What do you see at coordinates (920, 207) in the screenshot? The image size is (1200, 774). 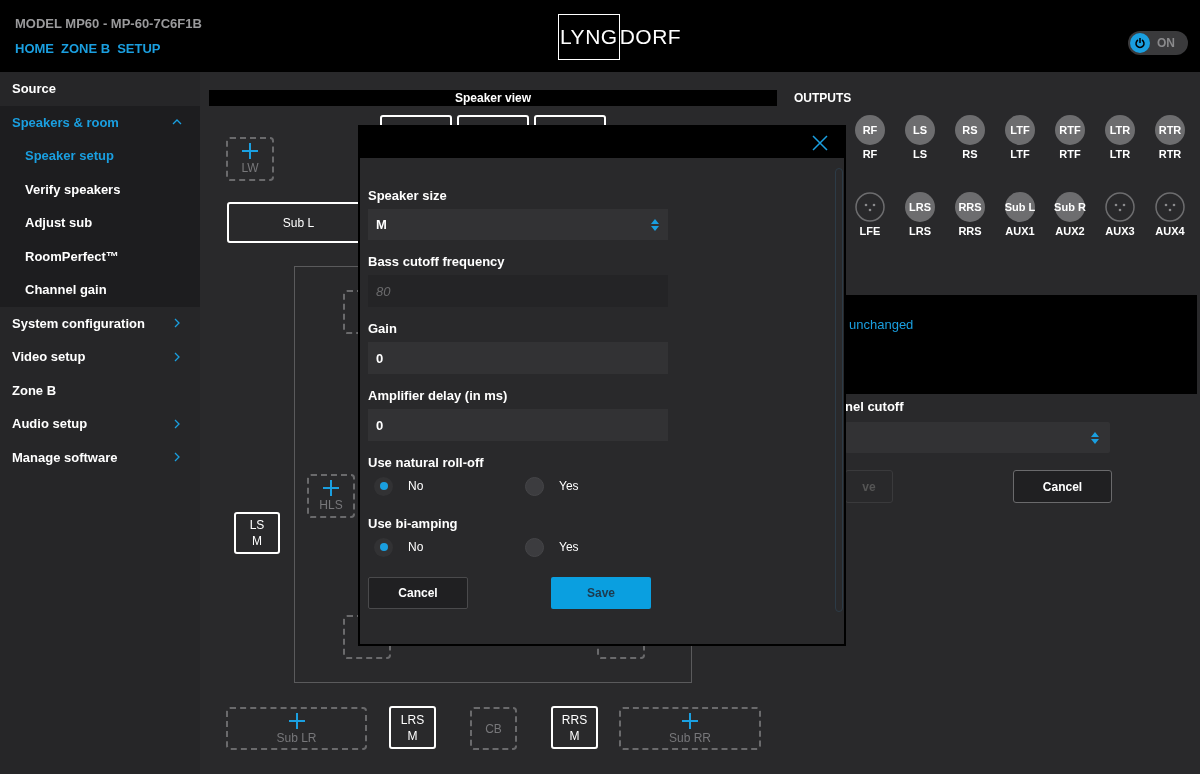 I see `output-badge: LRS` at bounding box center [920, 207].